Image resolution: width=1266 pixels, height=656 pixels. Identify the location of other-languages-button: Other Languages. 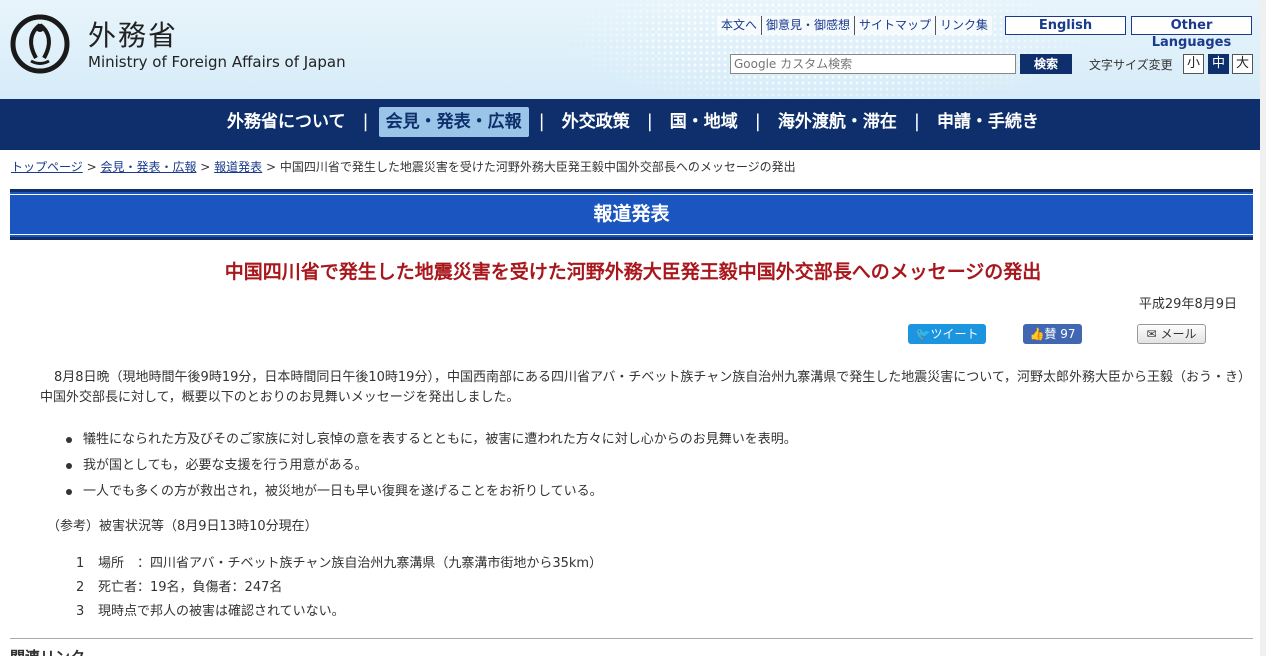
(1191, 33).